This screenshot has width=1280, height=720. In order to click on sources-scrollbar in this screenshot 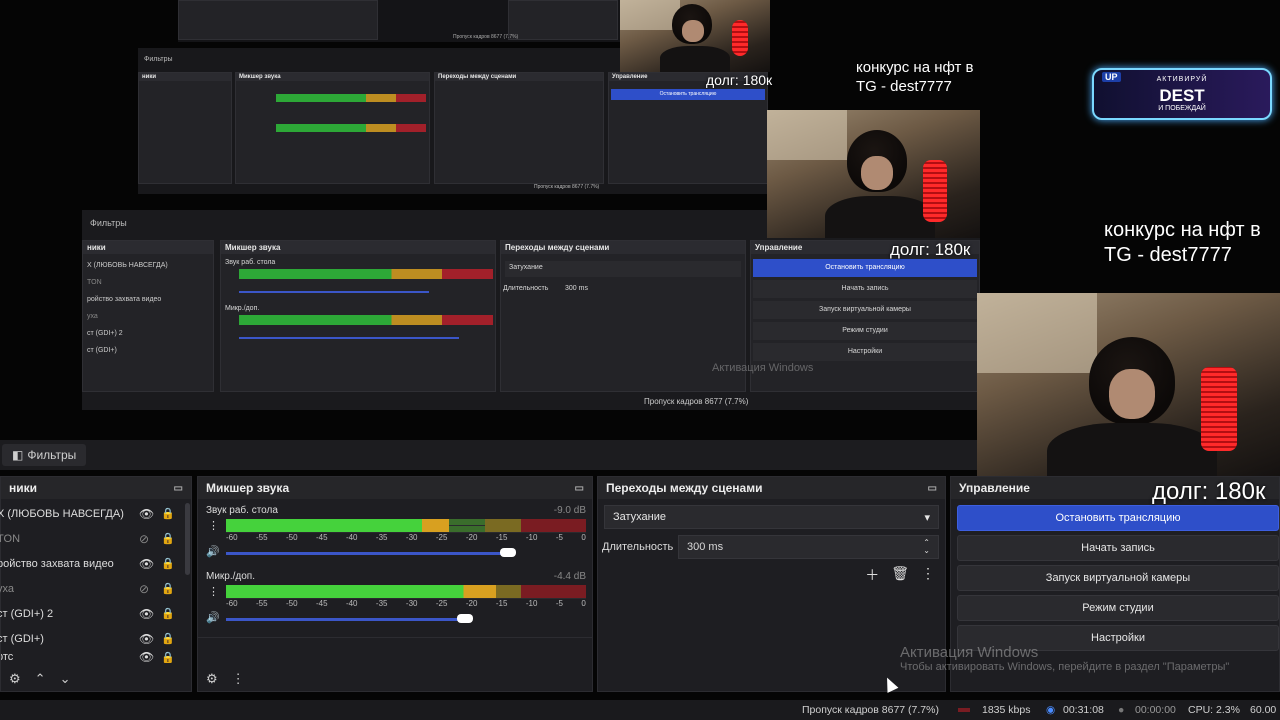, I will do `click(187, 539)`.